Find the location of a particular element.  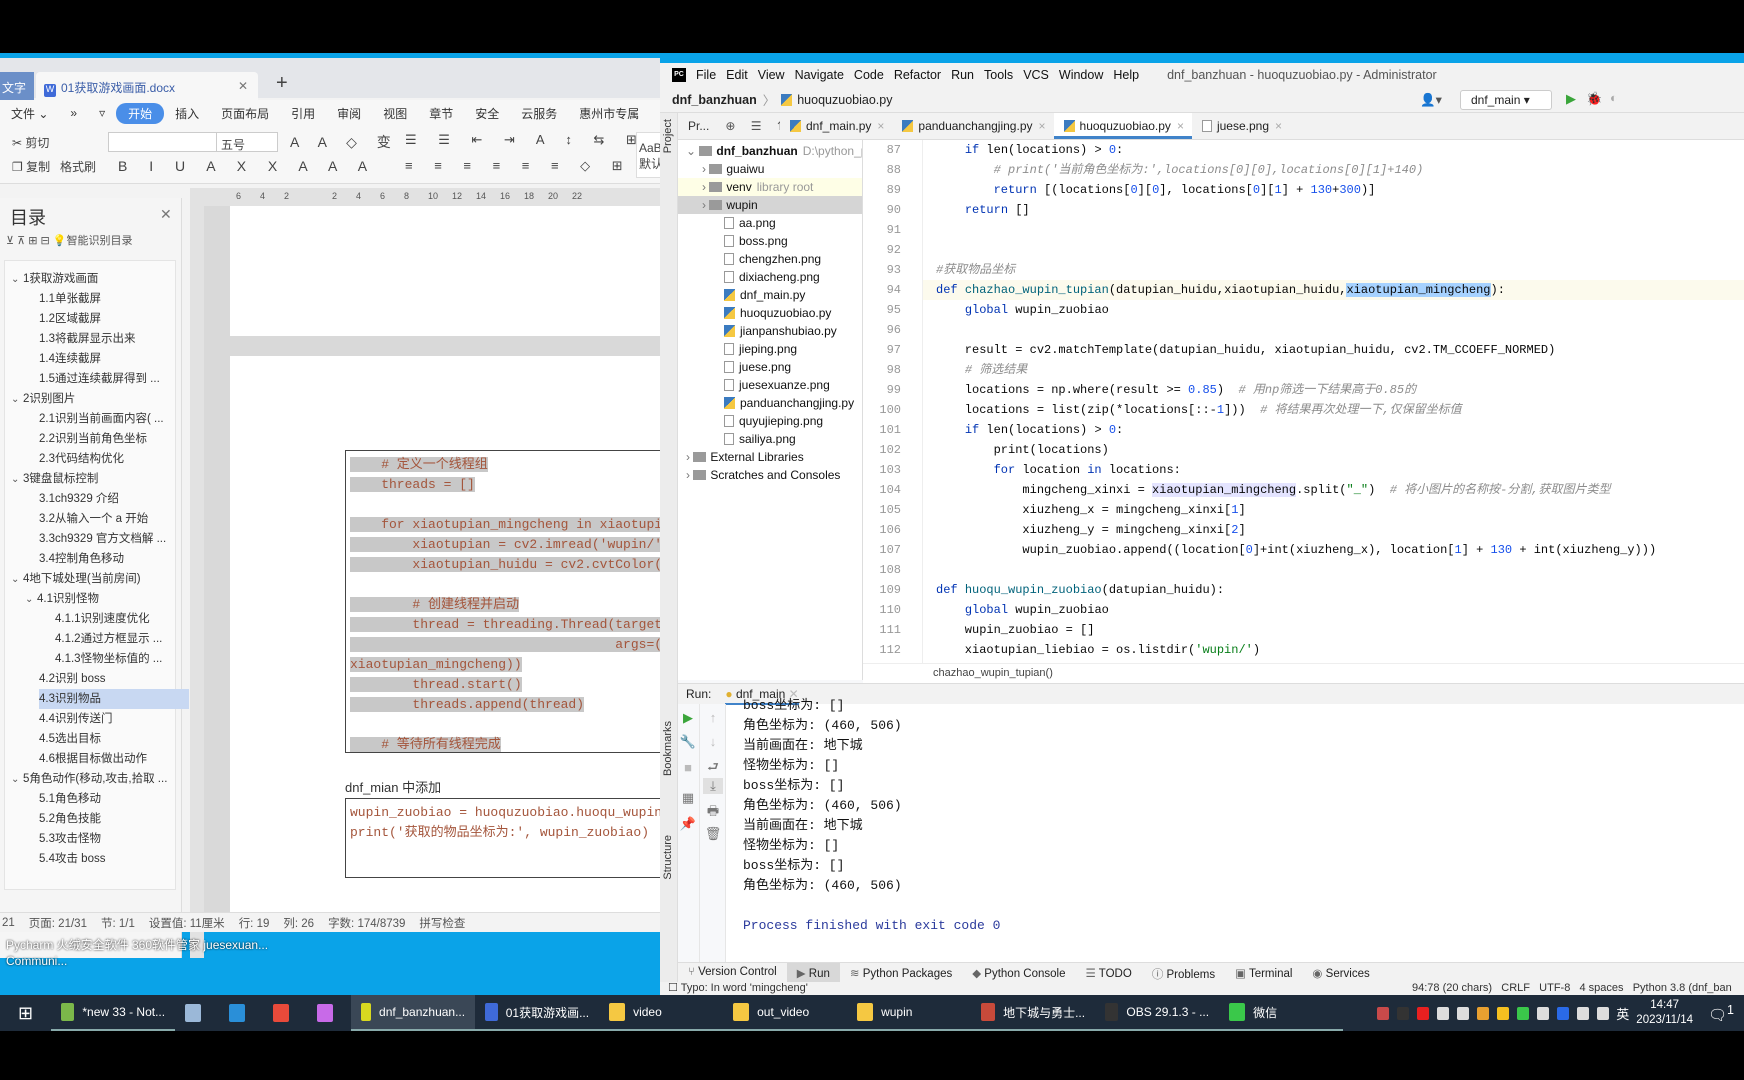

tree-item: › wupin is located at coordinates (770, 205).